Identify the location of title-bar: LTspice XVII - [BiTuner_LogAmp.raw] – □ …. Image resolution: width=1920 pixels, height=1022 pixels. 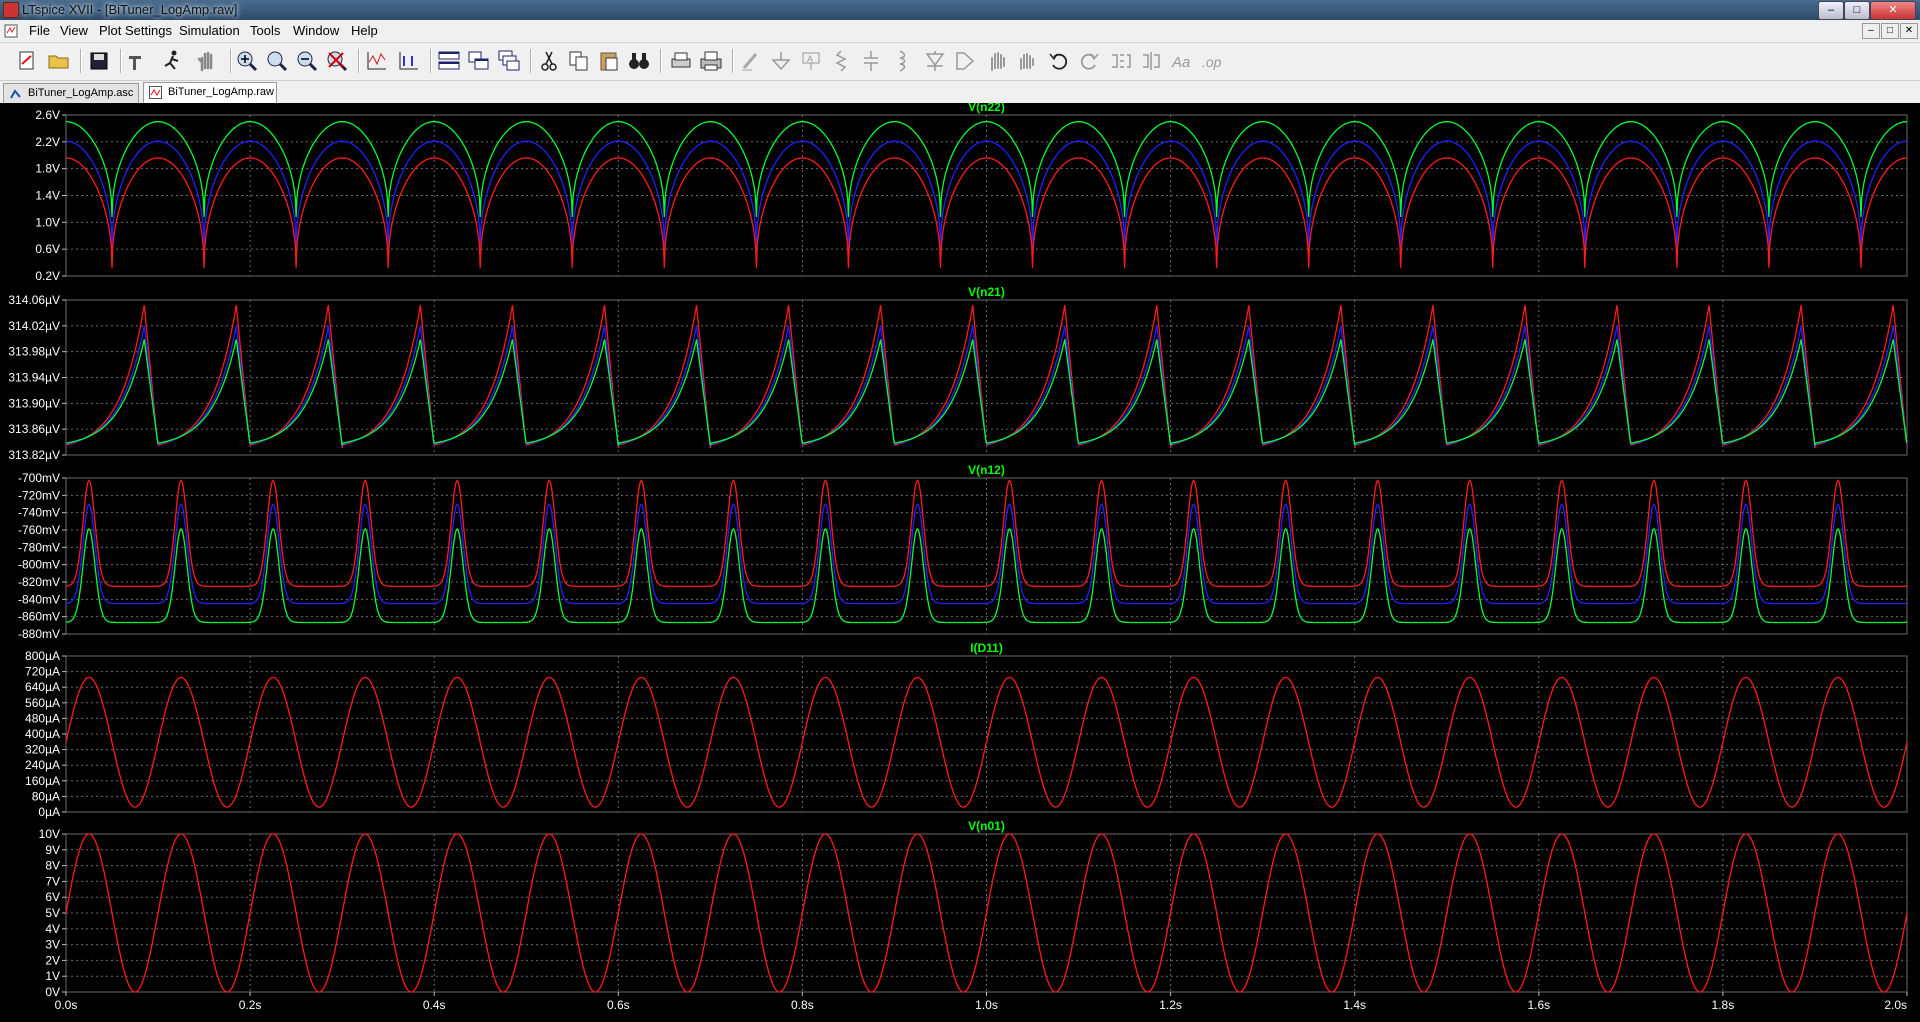
(960, 10).